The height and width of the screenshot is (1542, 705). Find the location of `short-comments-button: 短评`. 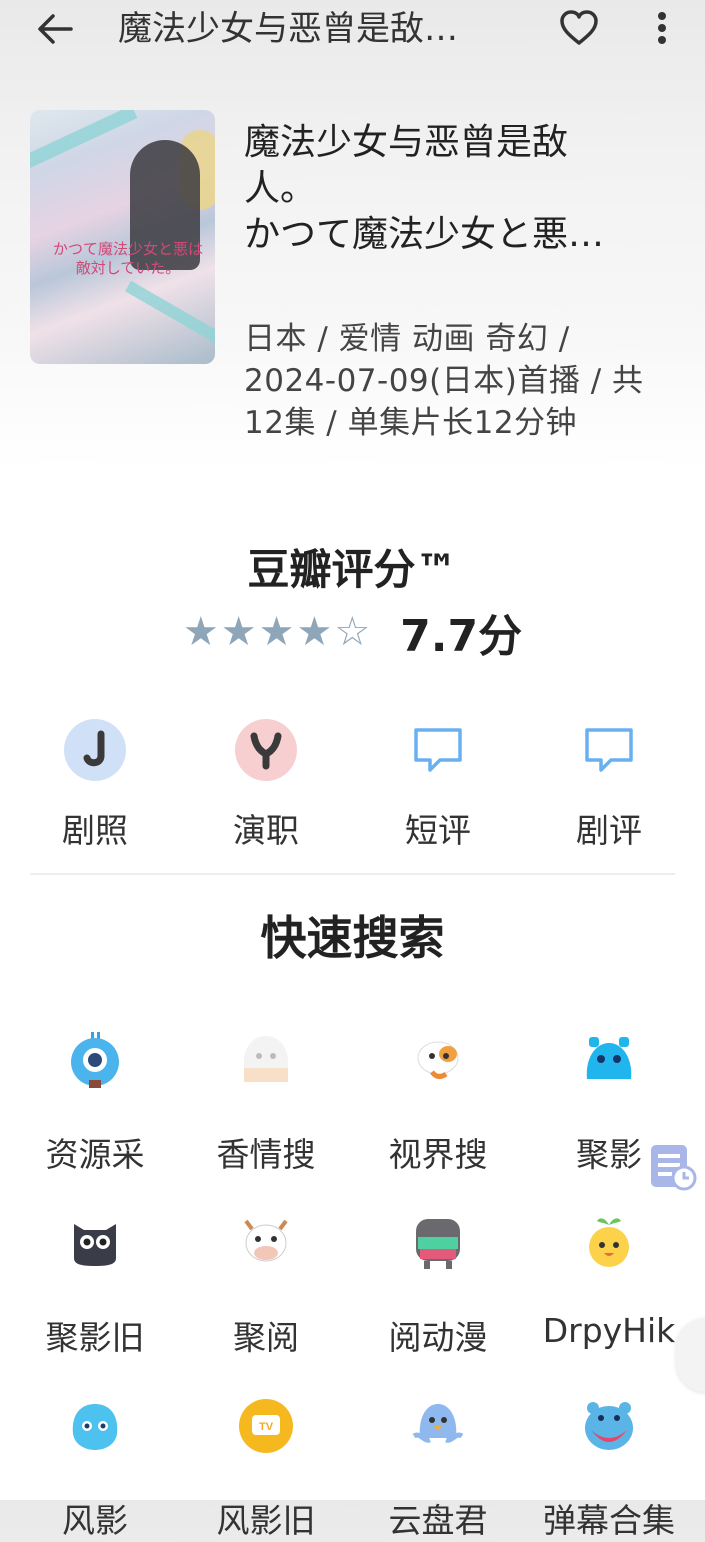

short-comments-button: 短评 is located at coordinates (438, 785).